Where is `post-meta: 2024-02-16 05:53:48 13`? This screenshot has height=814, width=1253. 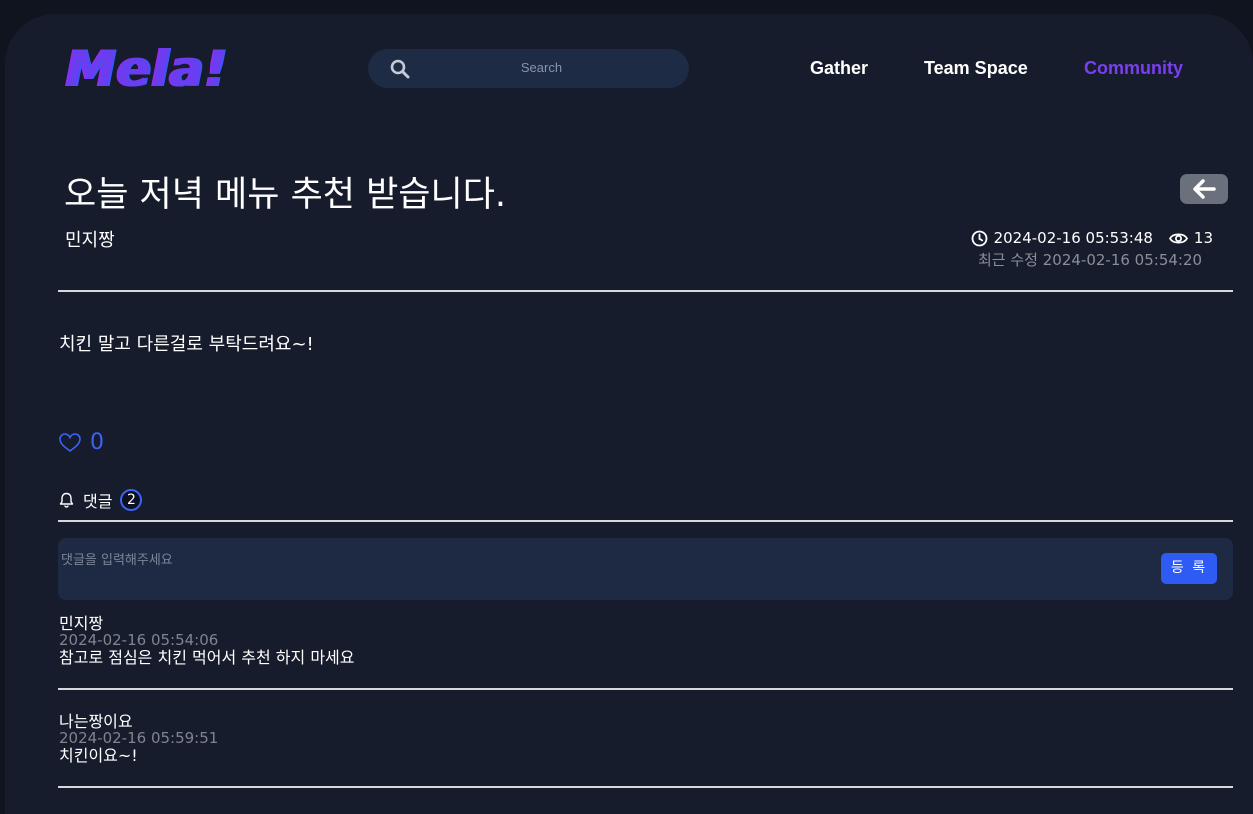 post-meta: 2024-02-16 05:53:48 13 is located at coordinates (1092, 238).